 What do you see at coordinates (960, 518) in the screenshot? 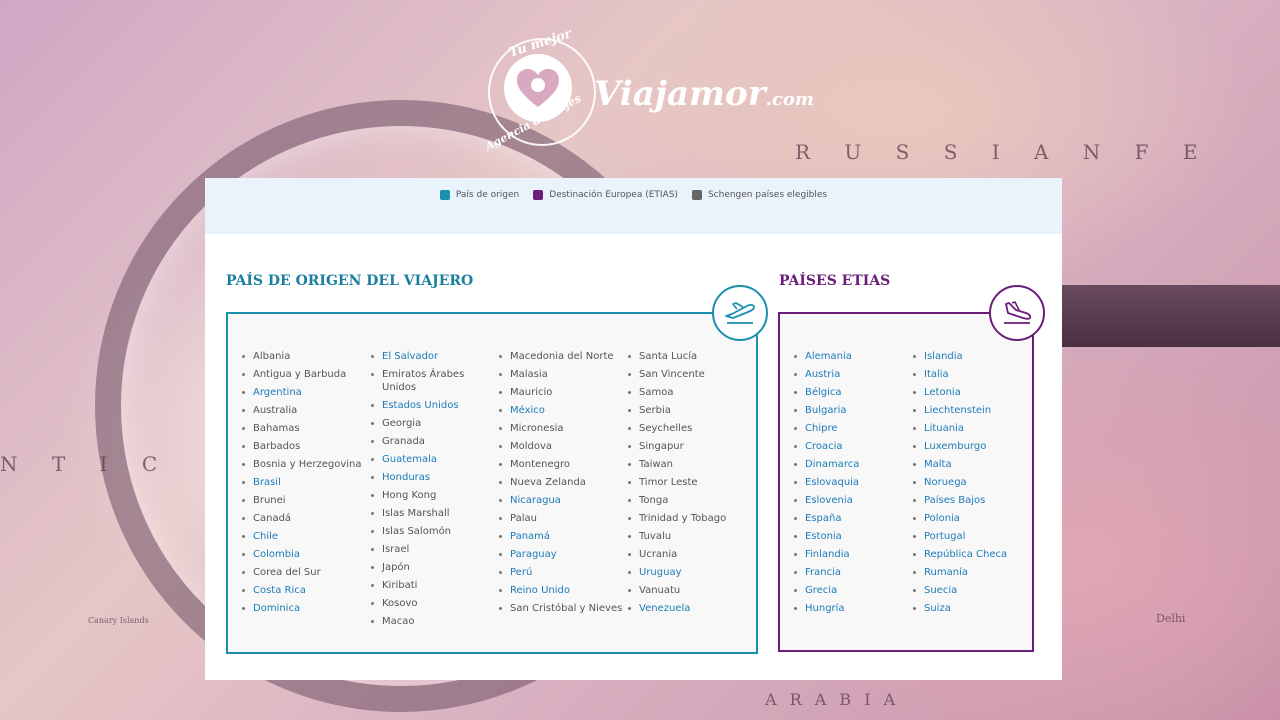
I see `etias-country-item: Polonia` at bounding box center [960, 518].